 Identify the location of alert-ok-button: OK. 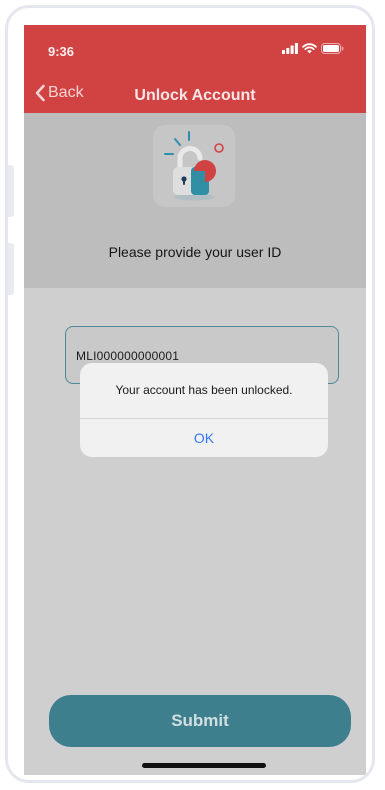
(204, 438).